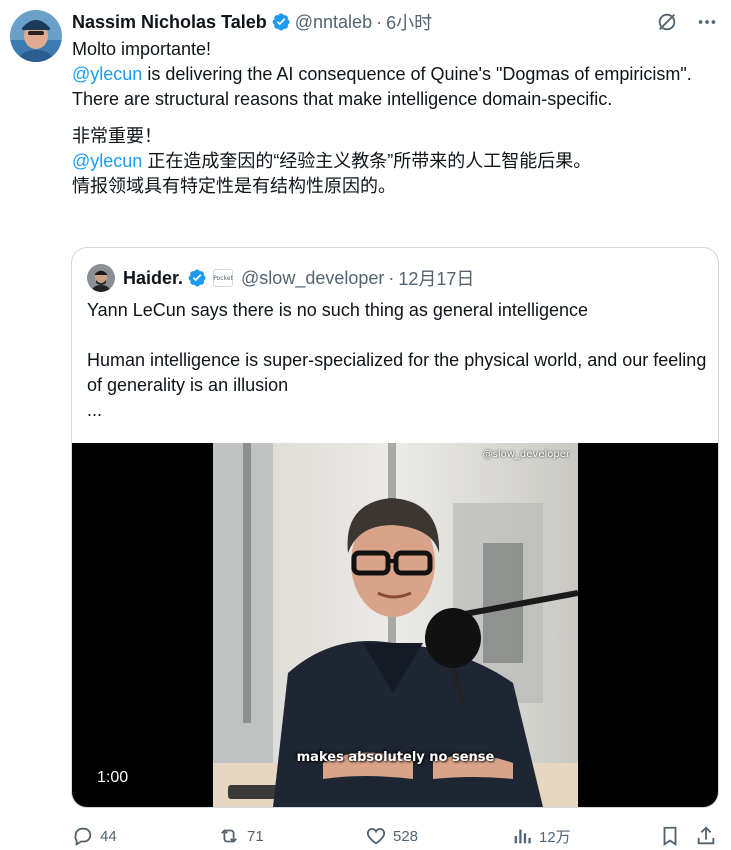 This screenshot has width=731, height=850. I want to click on video-caption: makes absolutely no sense, so click(395, 757).